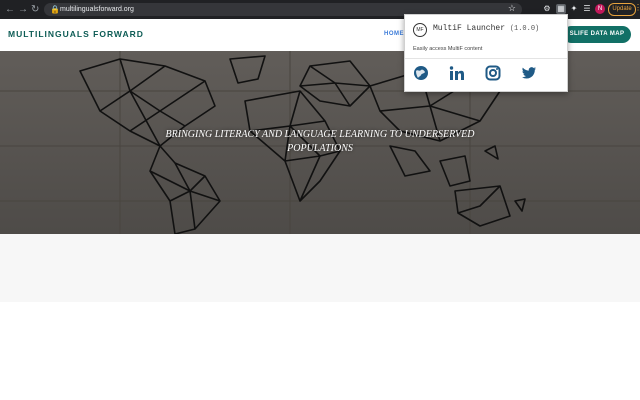 The width and height of the screenshot is (640, 400). I want to click on popup-description: Easily access MultiF content, so click(448, 49).